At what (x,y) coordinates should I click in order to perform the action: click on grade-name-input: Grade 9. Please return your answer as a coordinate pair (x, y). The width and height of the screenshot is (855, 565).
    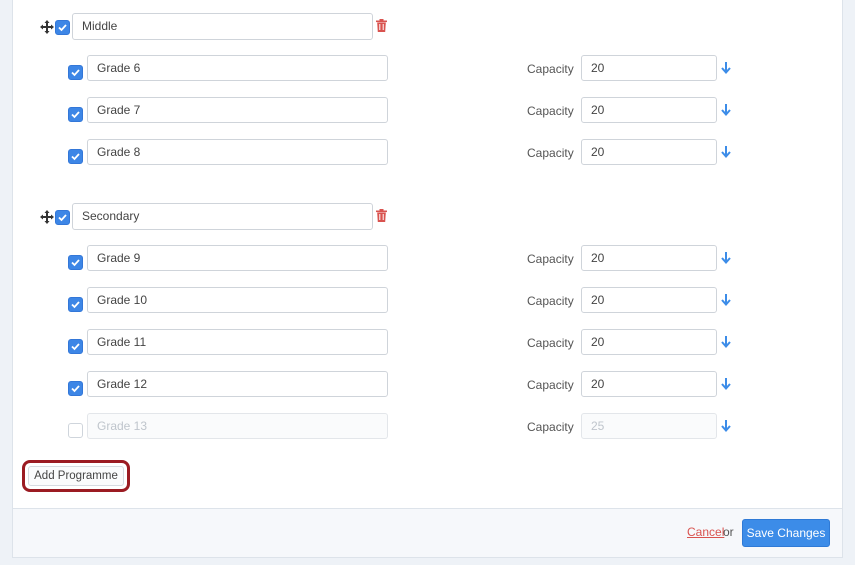
    Looking at the image, I should click on (237, 258).